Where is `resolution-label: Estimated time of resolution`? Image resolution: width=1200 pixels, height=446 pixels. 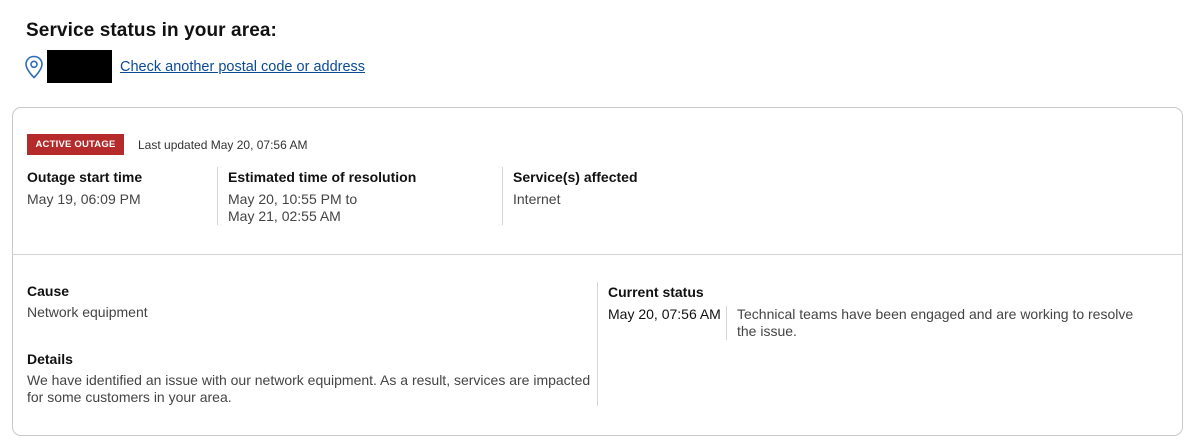
resolution-label: Estimated time of resolution is located at coordinates (322, 177).